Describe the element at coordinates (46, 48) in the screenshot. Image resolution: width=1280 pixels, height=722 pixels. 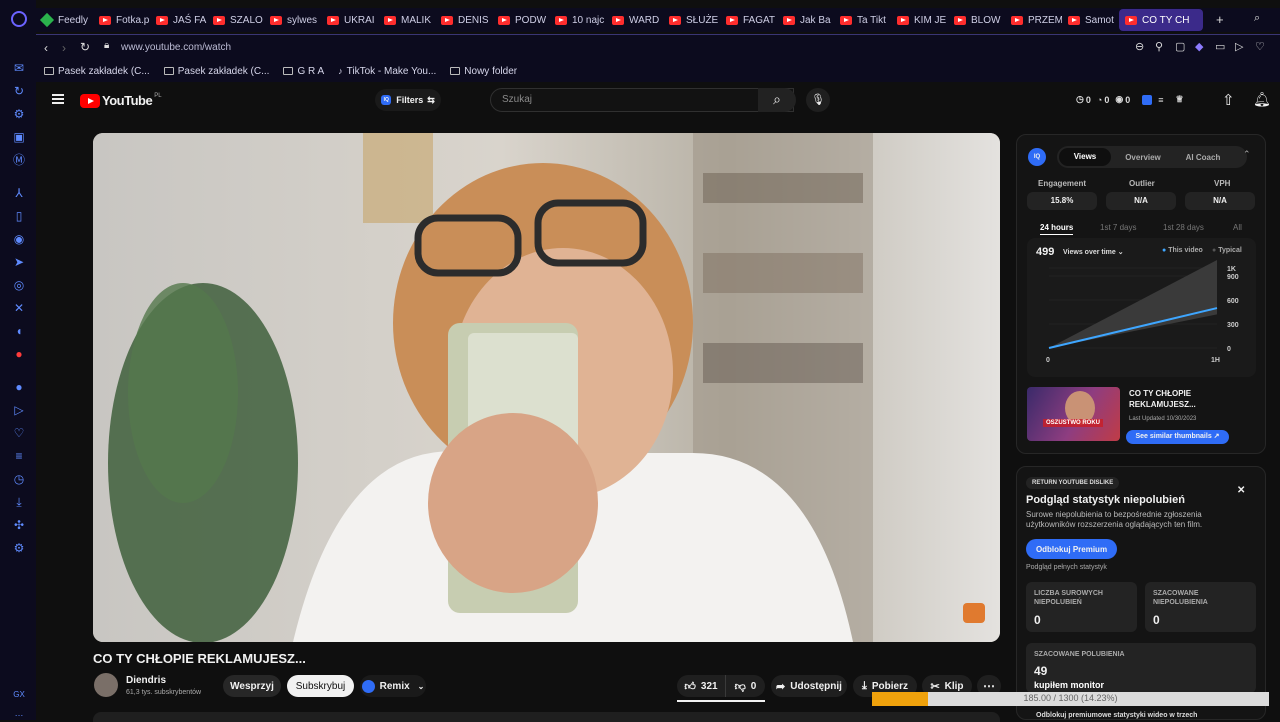
I see `back-icon: ‹` at that location.